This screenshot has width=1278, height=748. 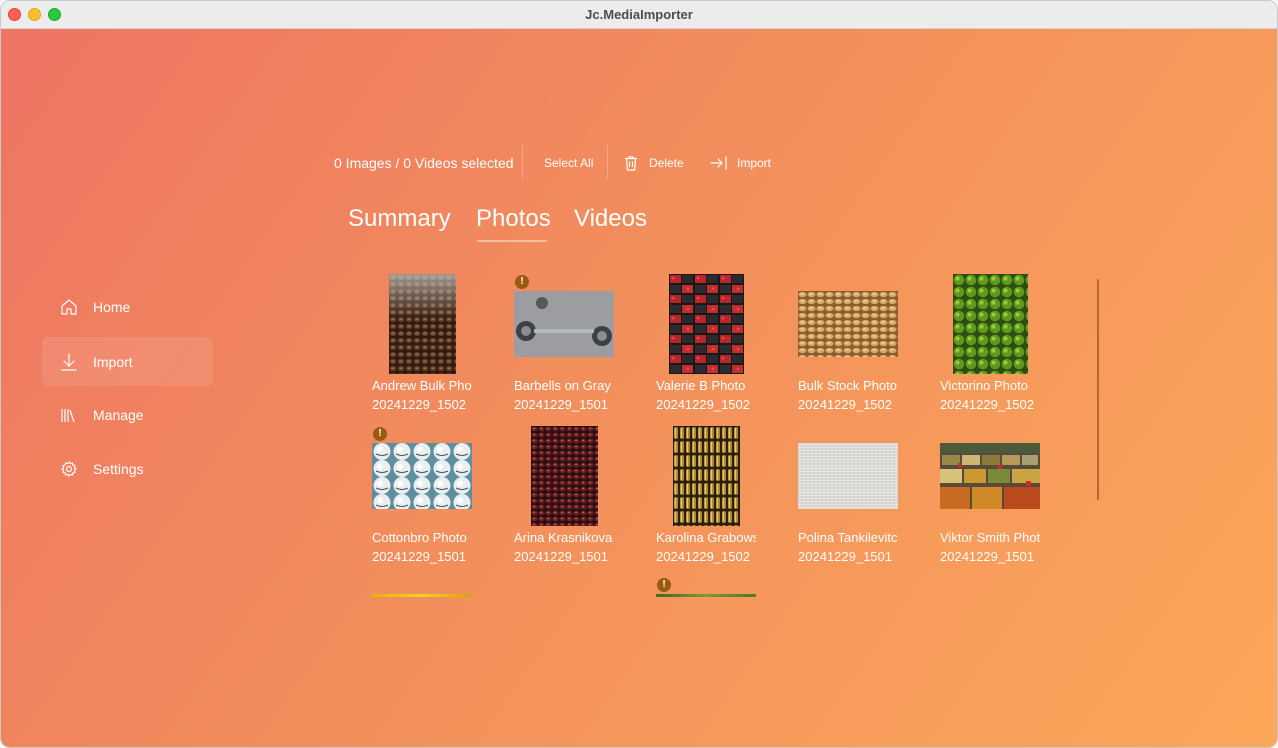 I want to click on tab-videos: Videos, so click(x=610, y=219).